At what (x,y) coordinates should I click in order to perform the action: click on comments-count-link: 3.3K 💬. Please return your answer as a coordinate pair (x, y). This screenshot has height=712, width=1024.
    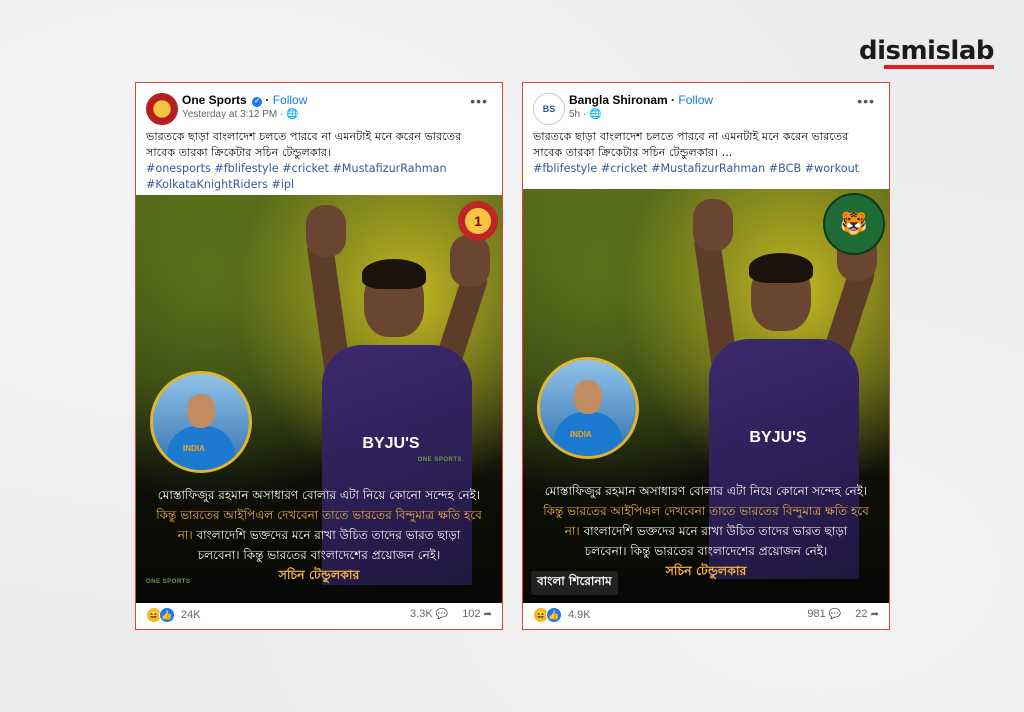
    Looking at the image, I should click on (429, 614).